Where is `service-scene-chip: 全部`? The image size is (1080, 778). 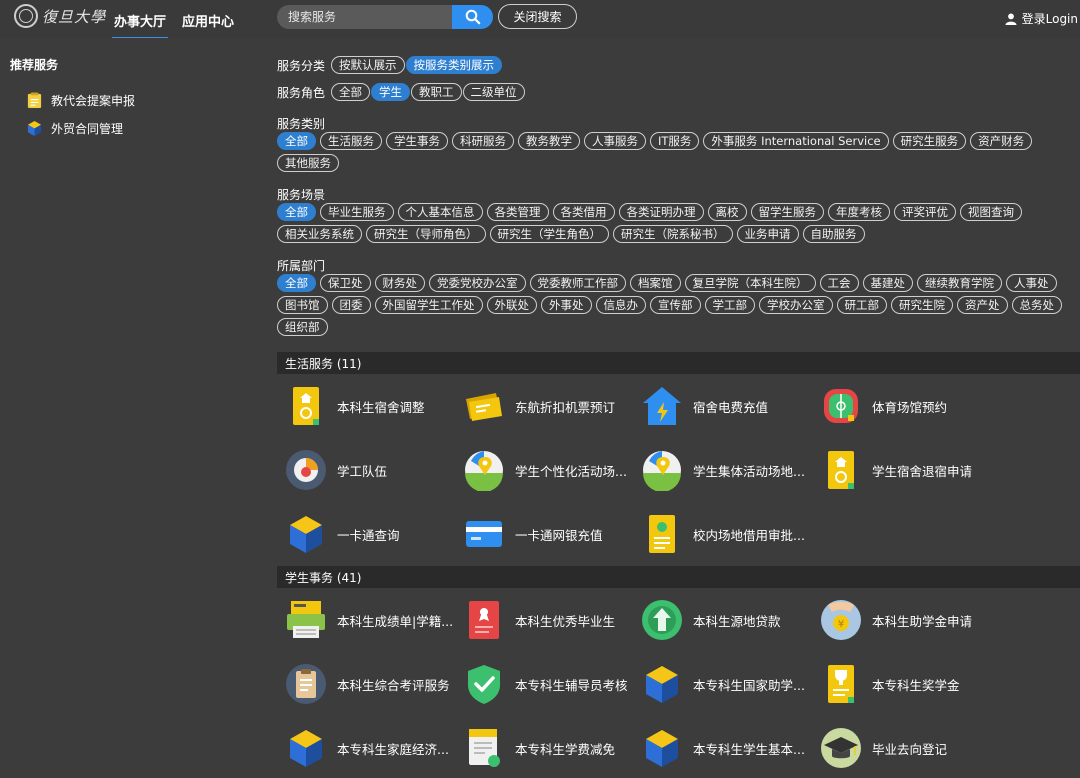
service-scene-chip: 全部 is located at coordinates (296, 212).